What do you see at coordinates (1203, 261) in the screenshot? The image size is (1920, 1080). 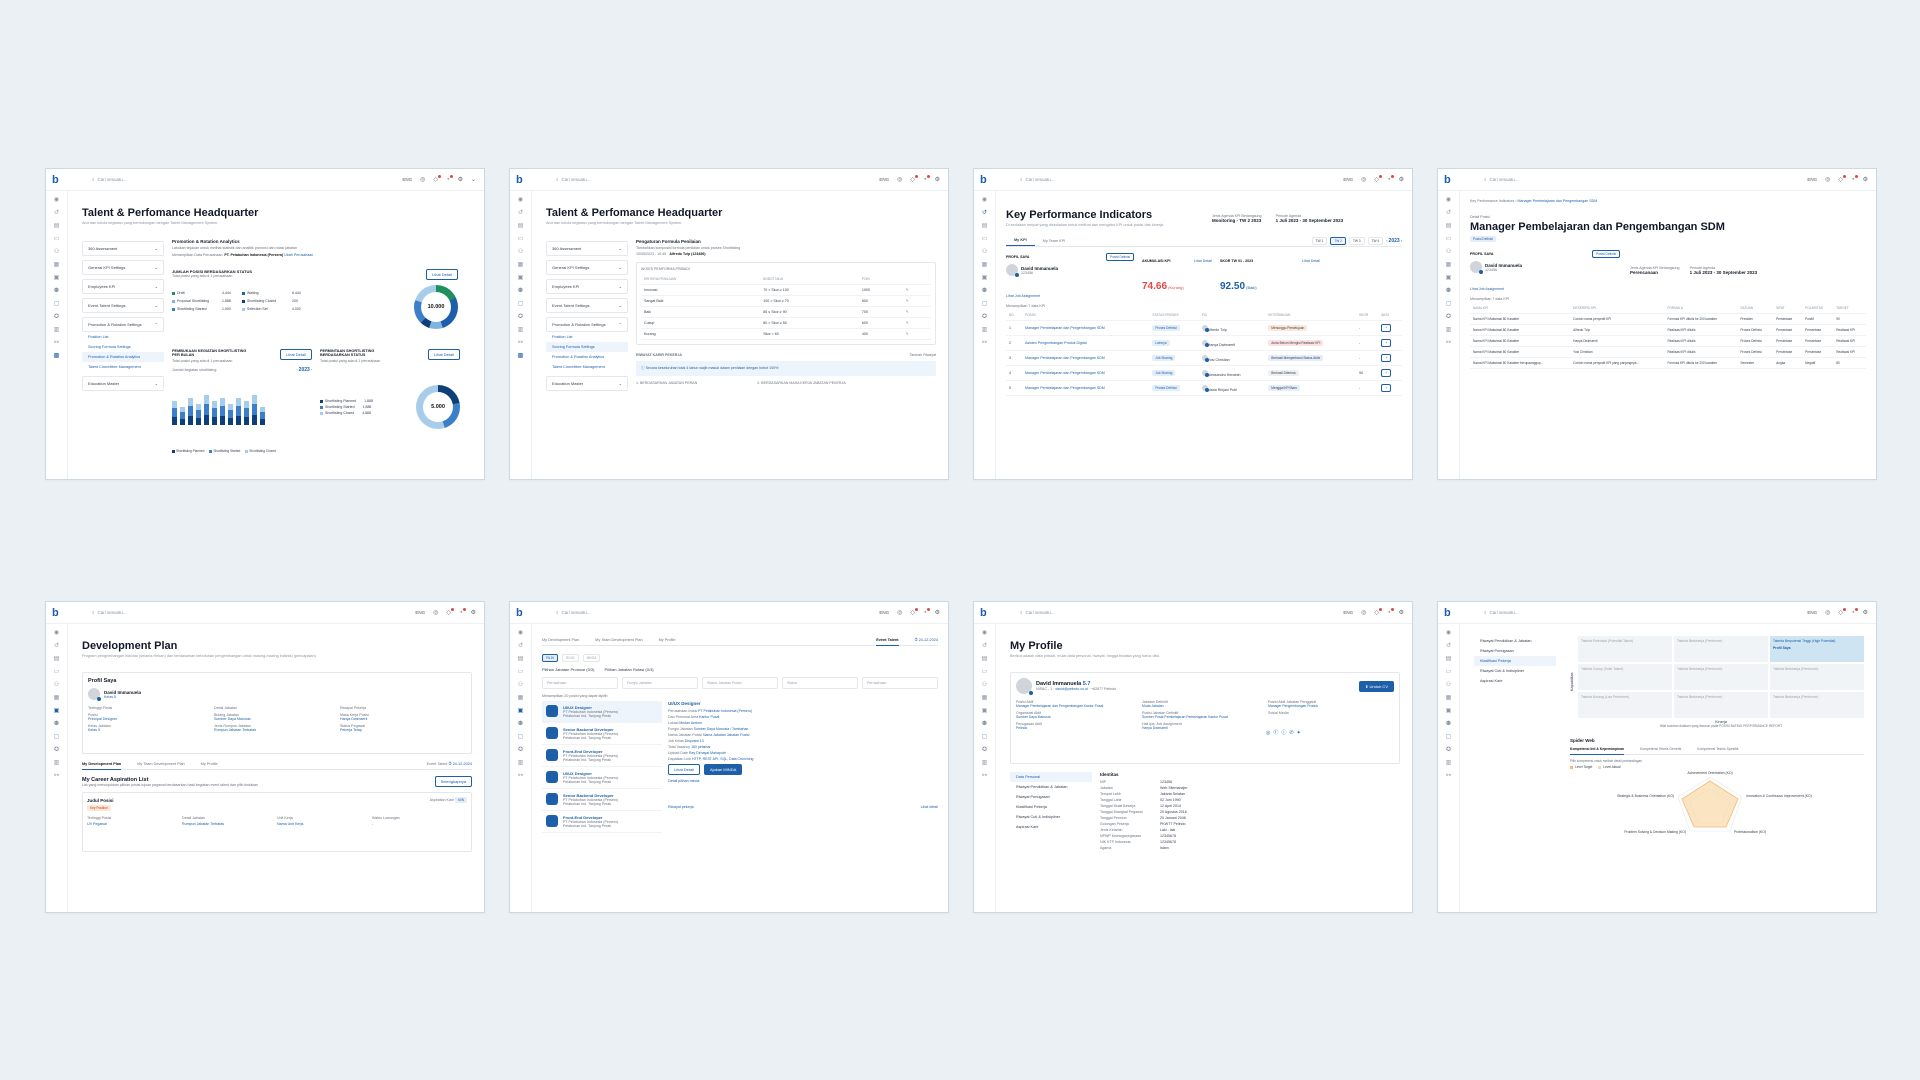 I see `kpi-detail-link: Lihat Detail` at bounding box center [1203, 261].